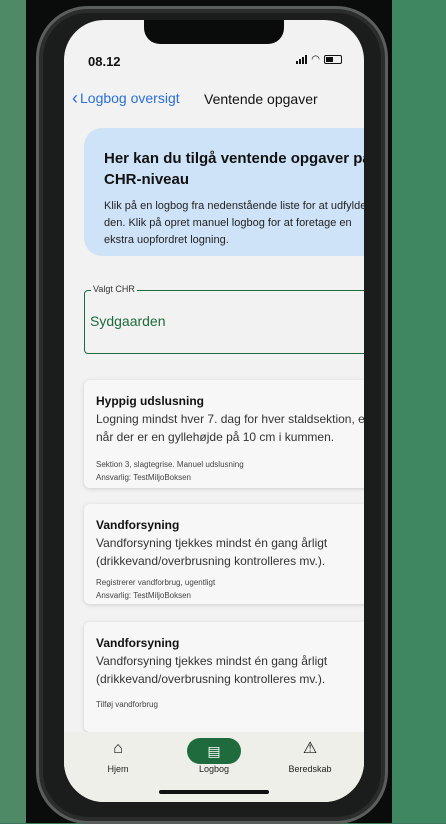 The width and height of the screenshot is (446, 824). I want to click on logbook-add-icon: ▤, so click(214, 751).